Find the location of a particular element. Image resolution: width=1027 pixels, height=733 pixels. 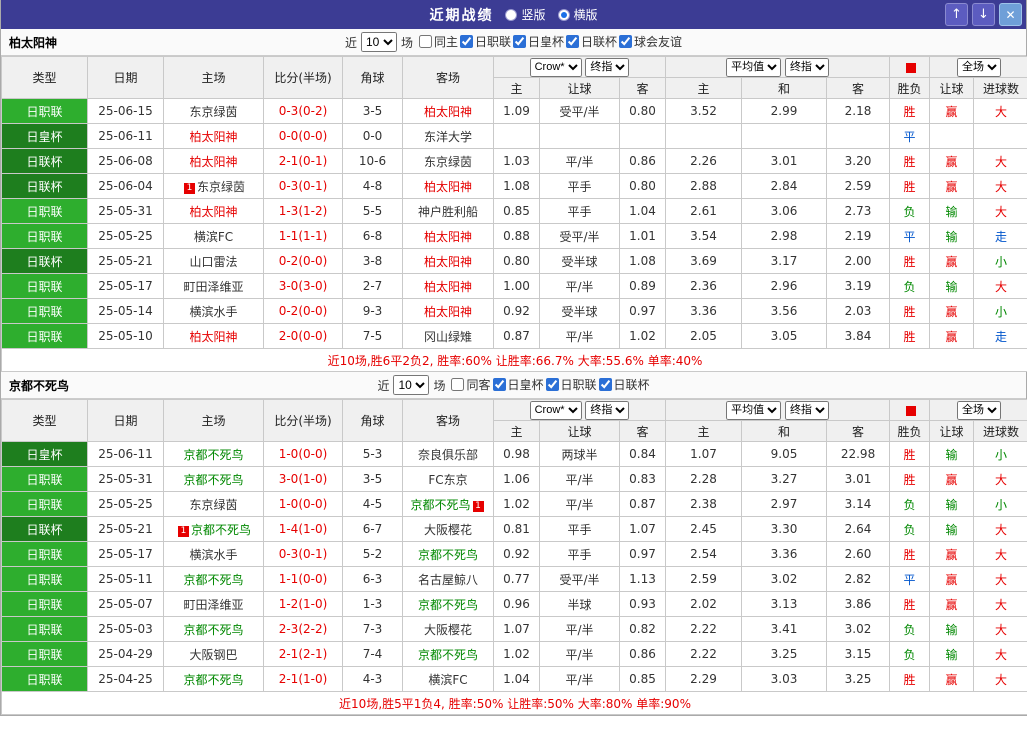

odds-handicap-cell: 平手 is located at coordinates (579, 529).